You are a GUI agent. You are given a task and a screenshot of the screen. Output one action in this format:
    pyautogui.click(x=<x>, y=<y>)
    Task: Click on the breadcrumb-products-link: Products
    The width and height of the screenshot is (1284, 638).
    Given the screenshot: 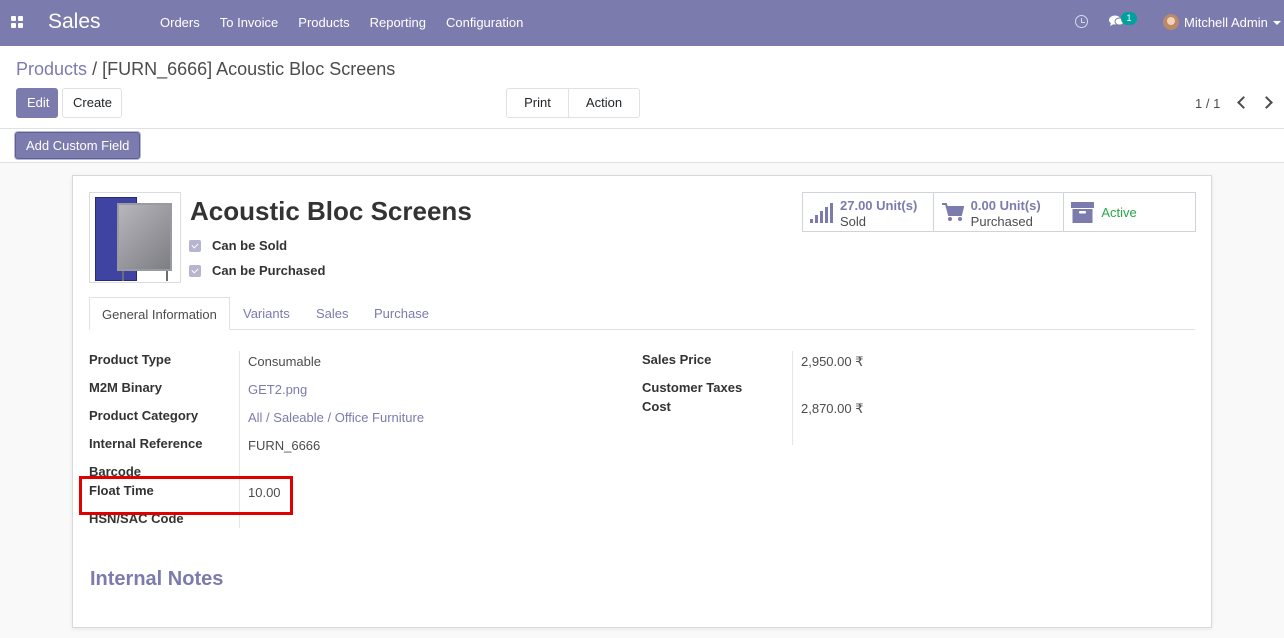 What is the action you would take?
    pyautogui.click(x=51, y=69)
    